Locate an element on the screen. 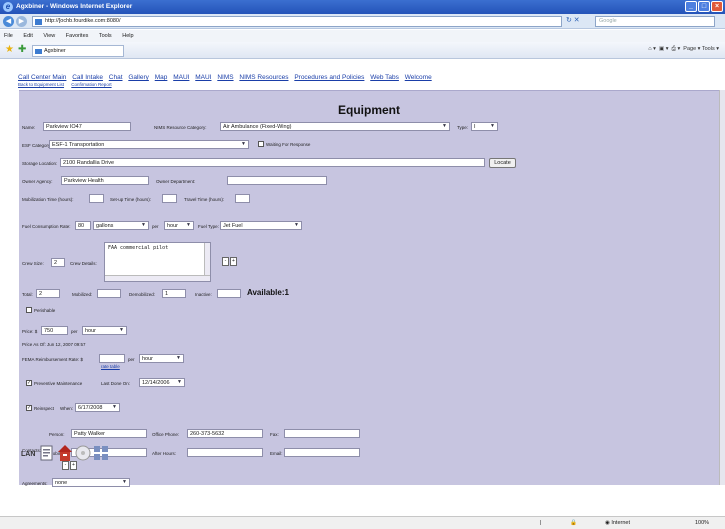 Image resolution: width=725 pixels, height=529 pixels. fuel-type-label: Fuel Type: is located at coordinates (208, 226).